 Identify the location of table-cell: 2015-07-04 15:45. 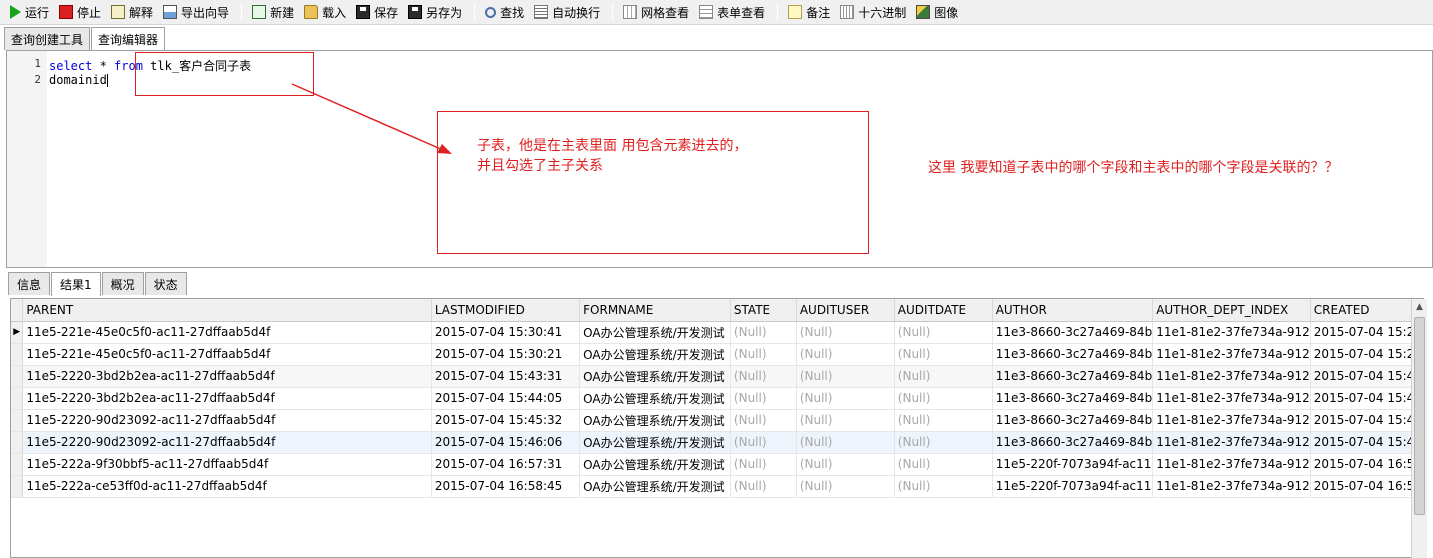
(1366, 420).